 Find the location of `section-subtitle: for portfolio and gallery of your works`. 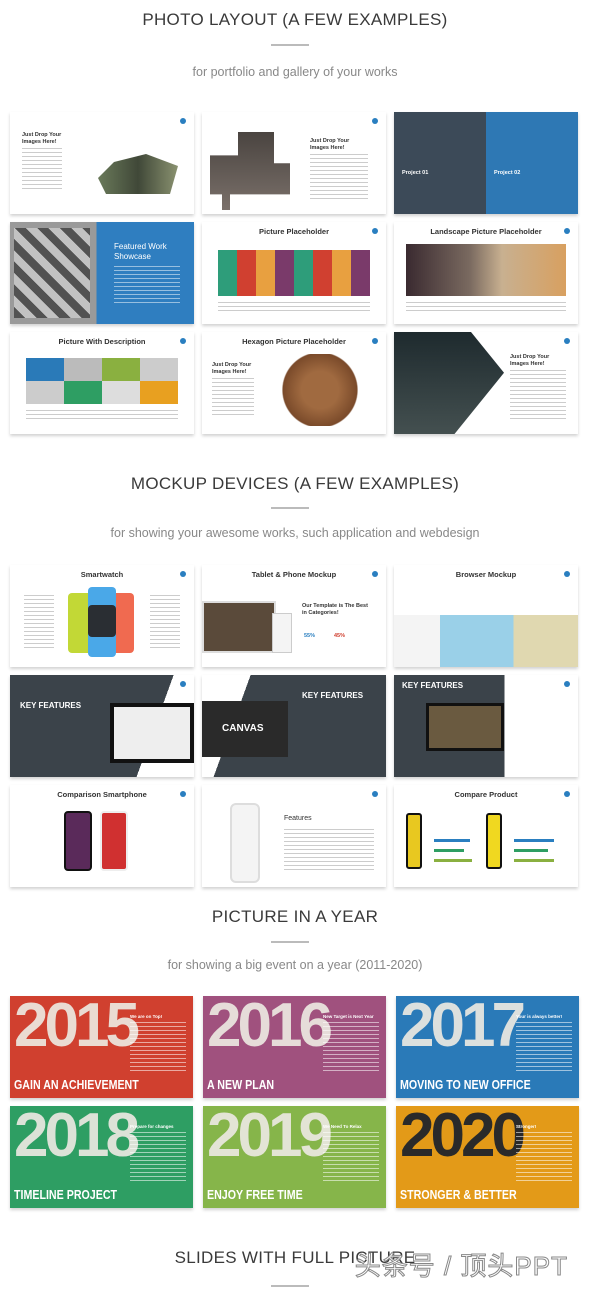

section-subtitle: for portfolio and gallery of your works is located at coordinates (295, 72).